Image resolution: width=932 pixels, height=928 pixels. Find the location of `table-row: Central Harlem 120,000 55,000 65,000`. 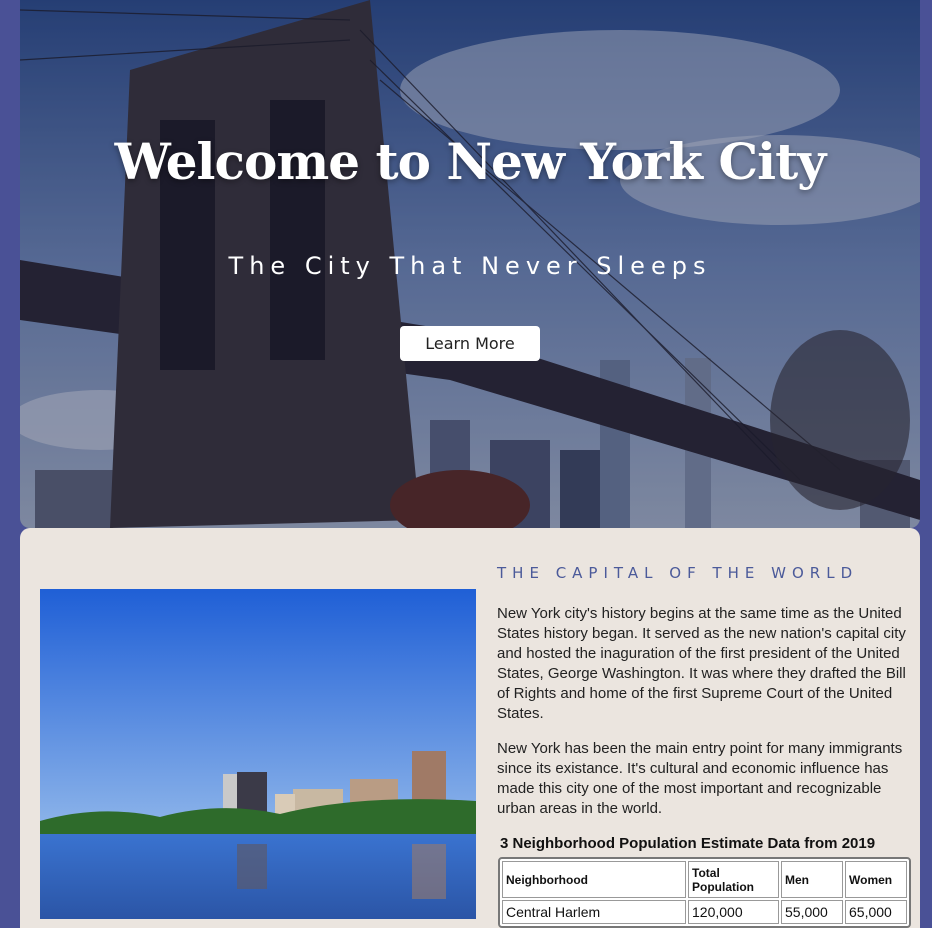

table-row: Central Harlem 120,000 55,000 65,000 is located at coordinates (704, 912).